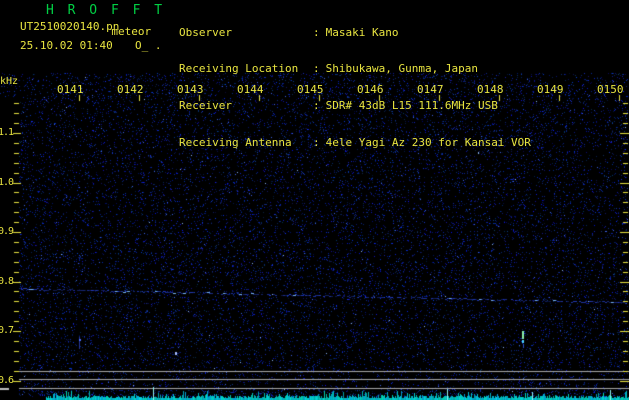 Image resolution: width=629 pixels, height=400 pixels. Describe the element at coordinates (239, 69) in the screenshot. I see `info-label: Receiving Location` at that location.